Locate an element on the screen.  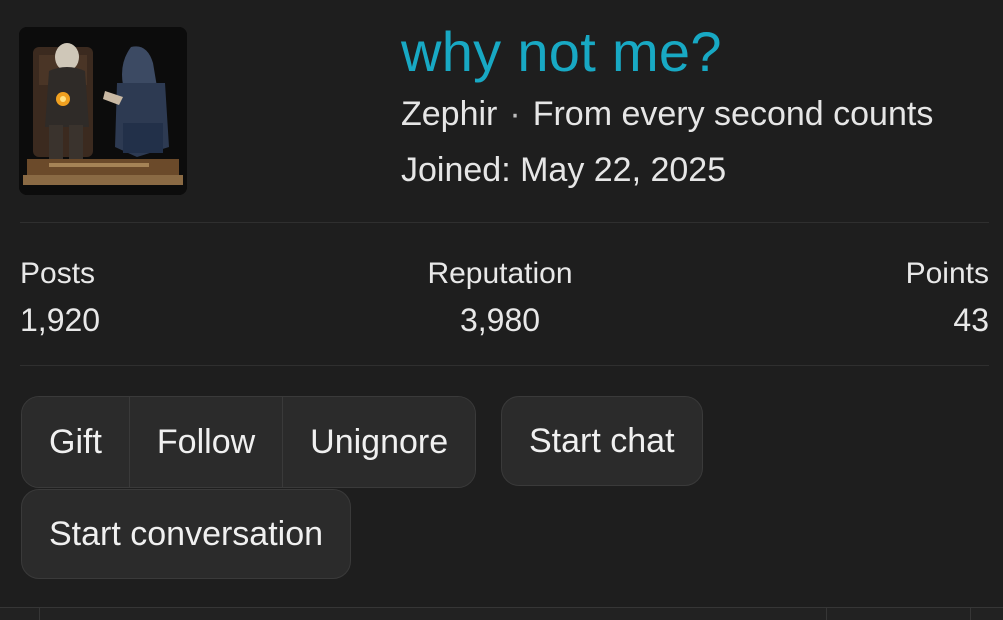
tab-strip is located at coordinates (501, 613).